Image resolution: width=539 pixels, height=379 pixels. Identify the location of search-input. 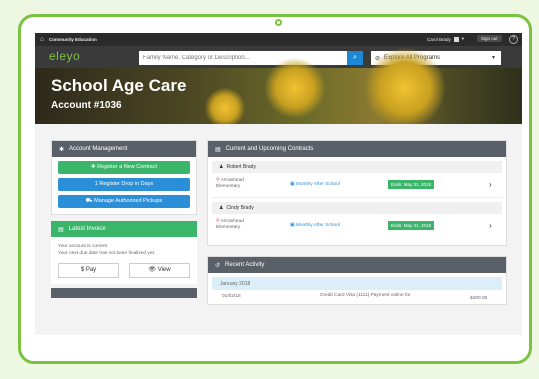
(243, 58).